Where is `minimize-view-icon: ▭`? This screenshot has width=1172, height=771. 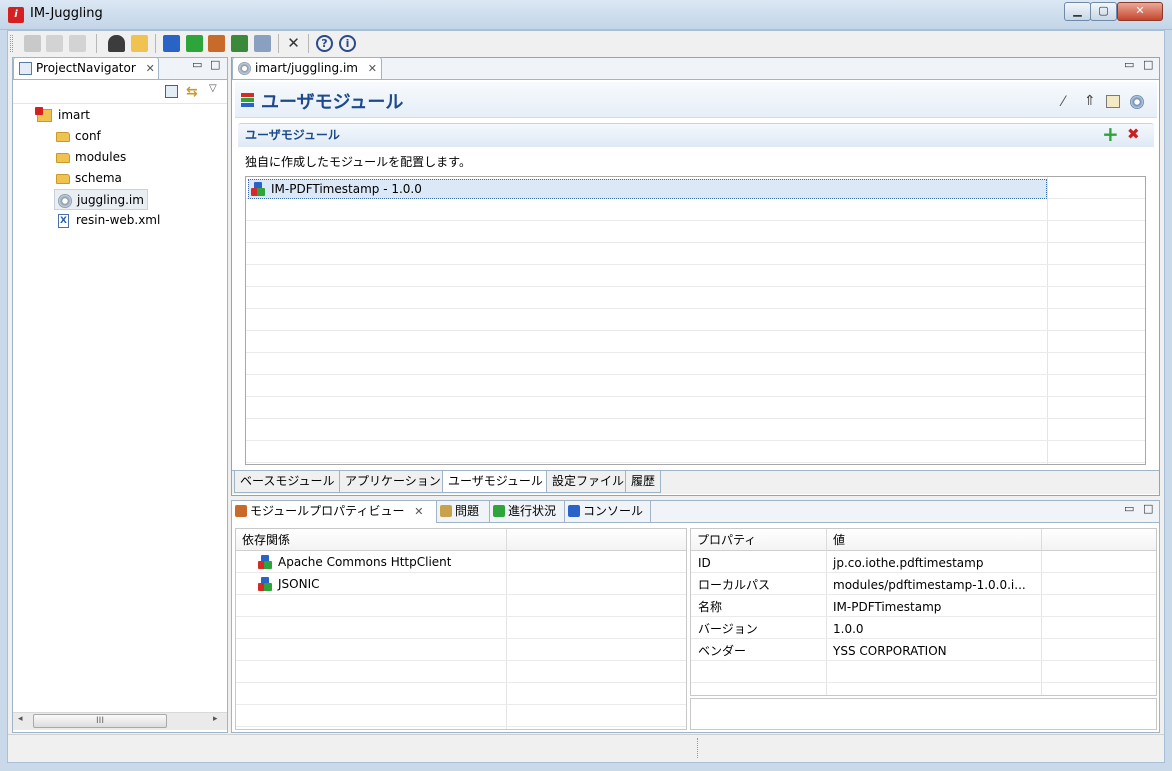 minimize-view-icon: ▭ is located at coordinates (197, 64).